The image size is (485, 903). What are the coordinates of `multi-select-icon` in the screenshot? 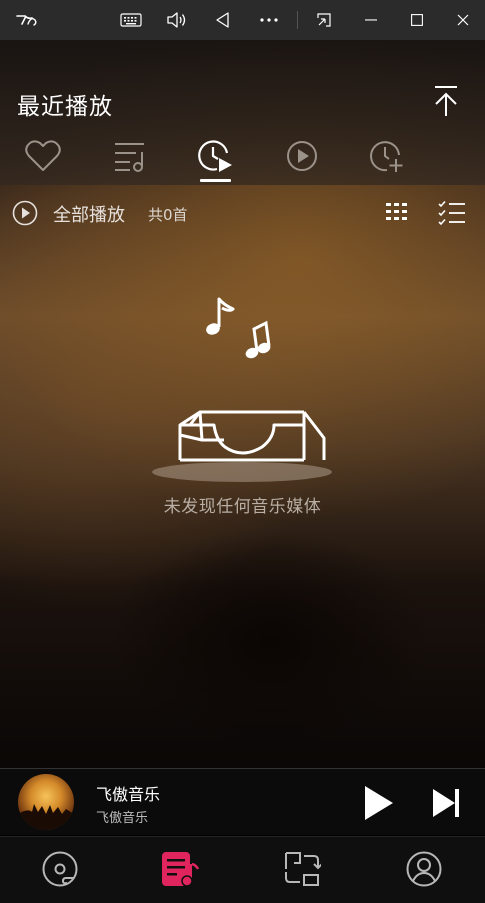 It's located at (452, 213).